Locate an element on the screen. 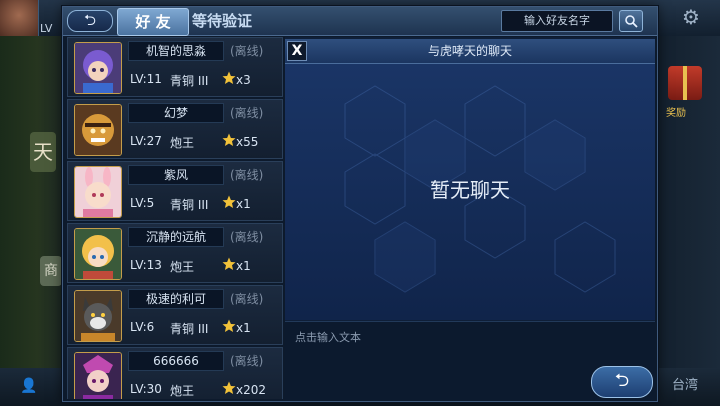  chat-title: 与虎哮天的聊天 is located at coordinates (469, 51).